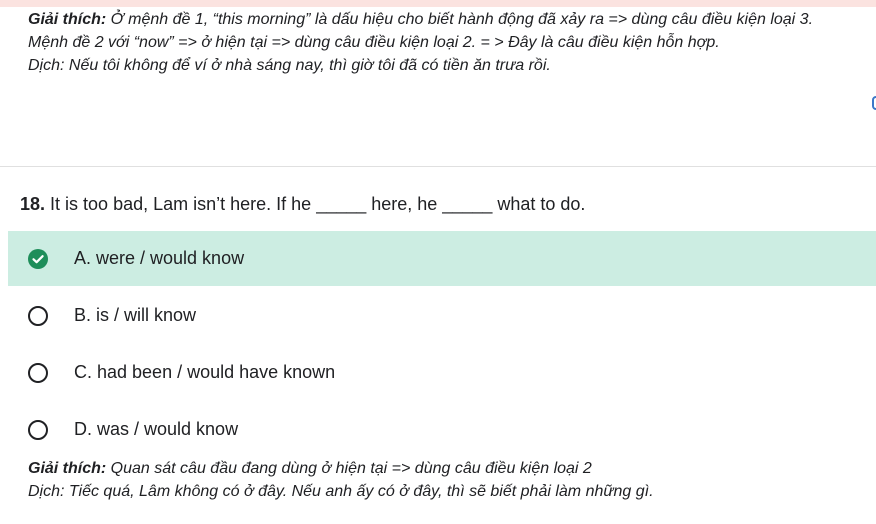 This screenshot has width=876, height=524. I want to click on scroll-edge-indicator, so click(874, 103).